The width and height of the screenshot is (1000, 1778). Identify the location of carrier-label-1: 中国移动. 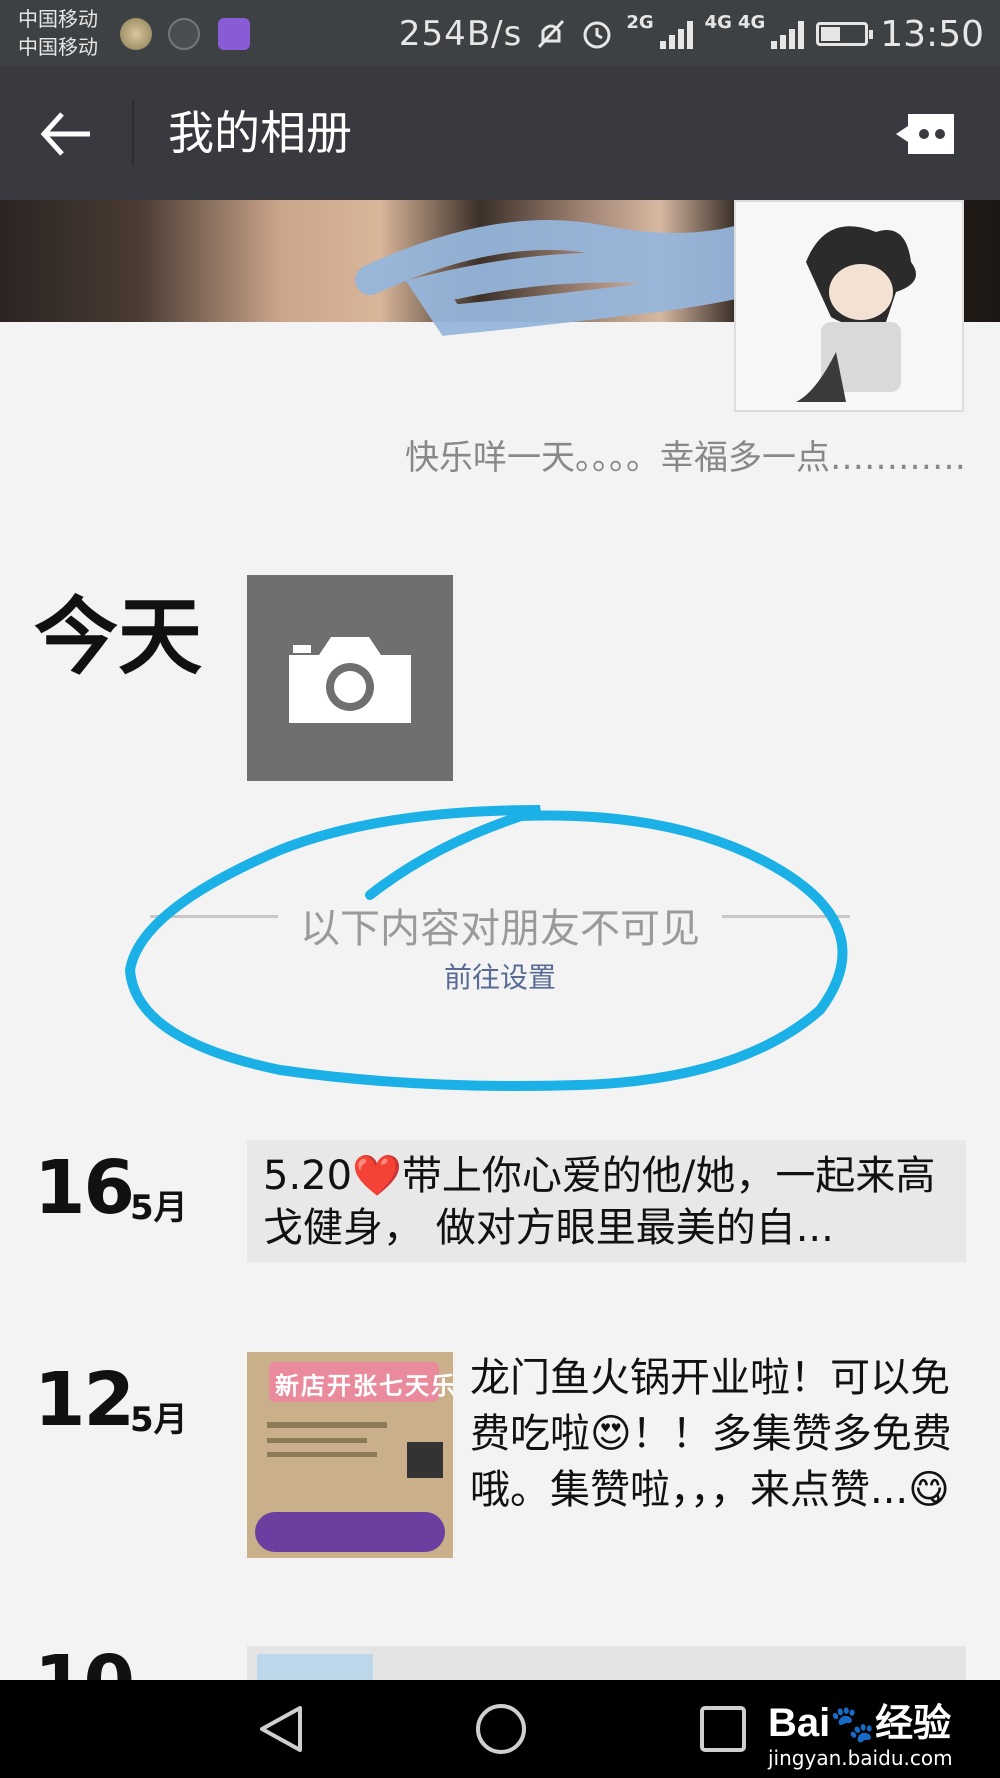
(58, 19).